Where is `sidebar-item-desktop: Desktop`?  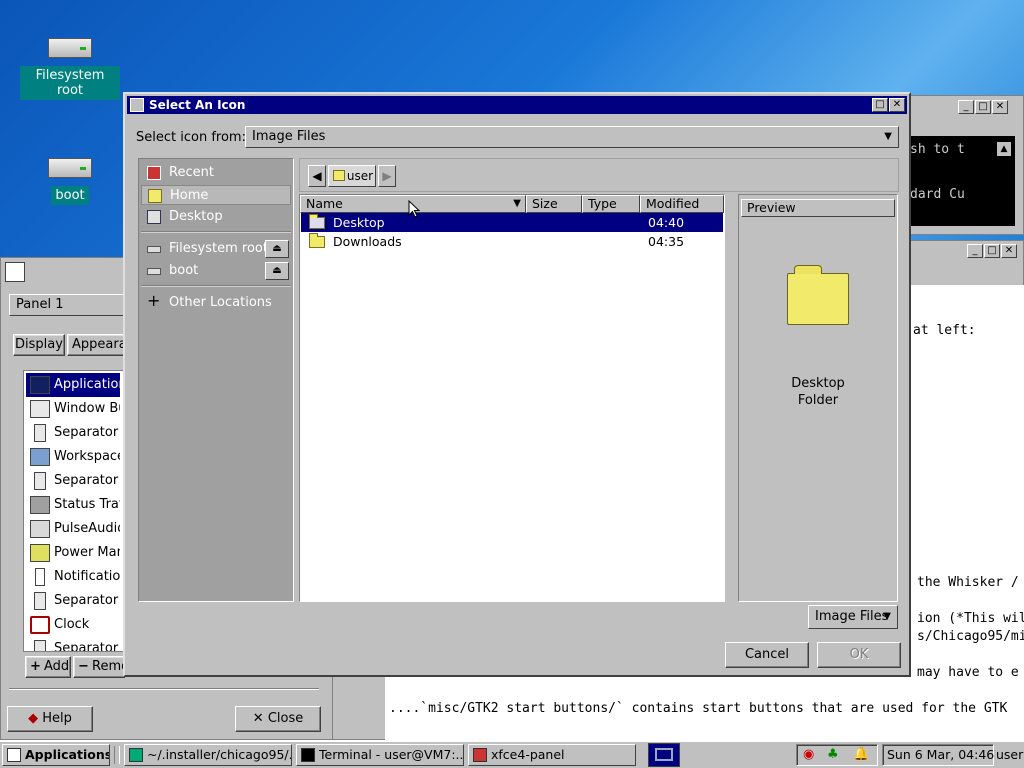 sidebar-item-desktop: Desktop is located at coordinates (216, 217).